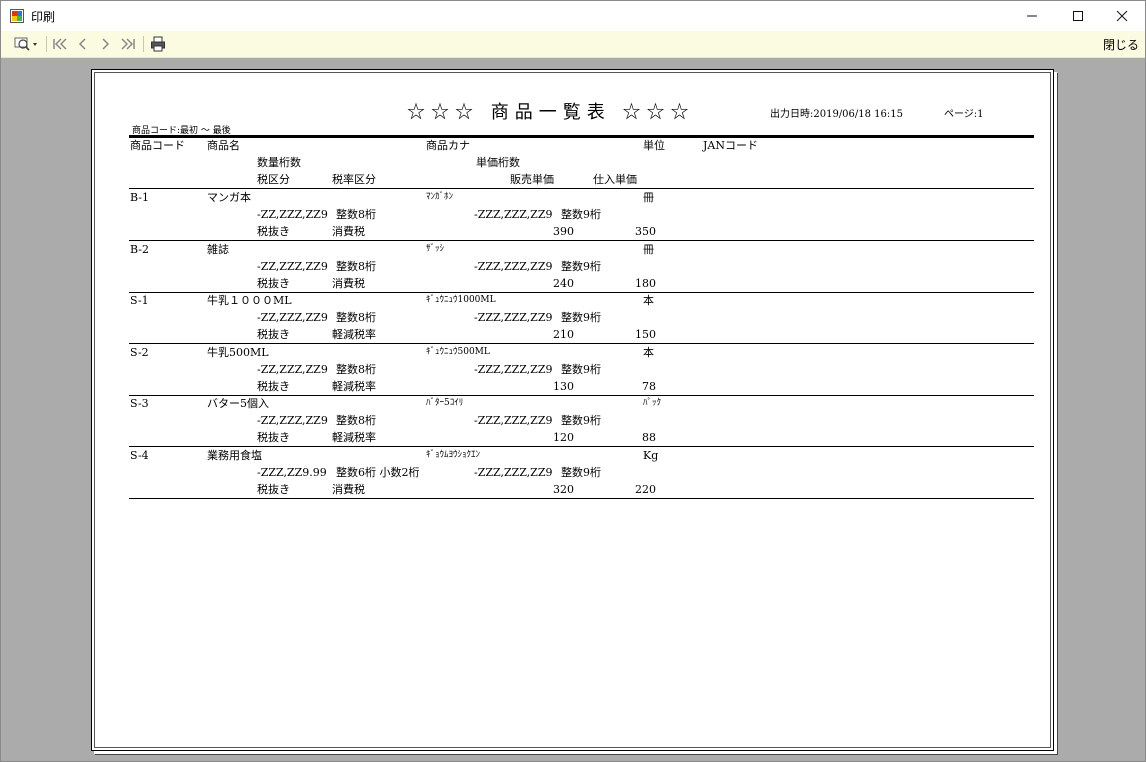 This screenshot has width=1146, height=762. What do you see at coordinates (563, 283) in the screenshot?
I see `item-sale-price: 240` at bounding box center [563, 283].